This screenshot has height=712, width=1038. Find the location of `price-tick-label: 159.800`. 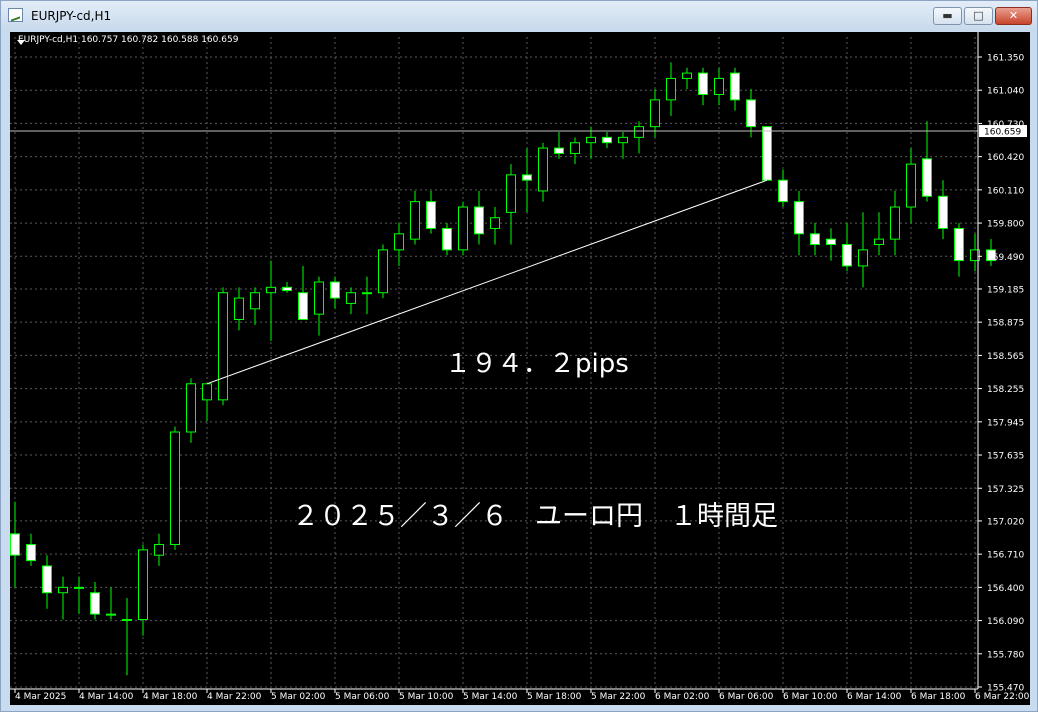

price-tick-label: 159.800 is located at coordinates (1005, 225).